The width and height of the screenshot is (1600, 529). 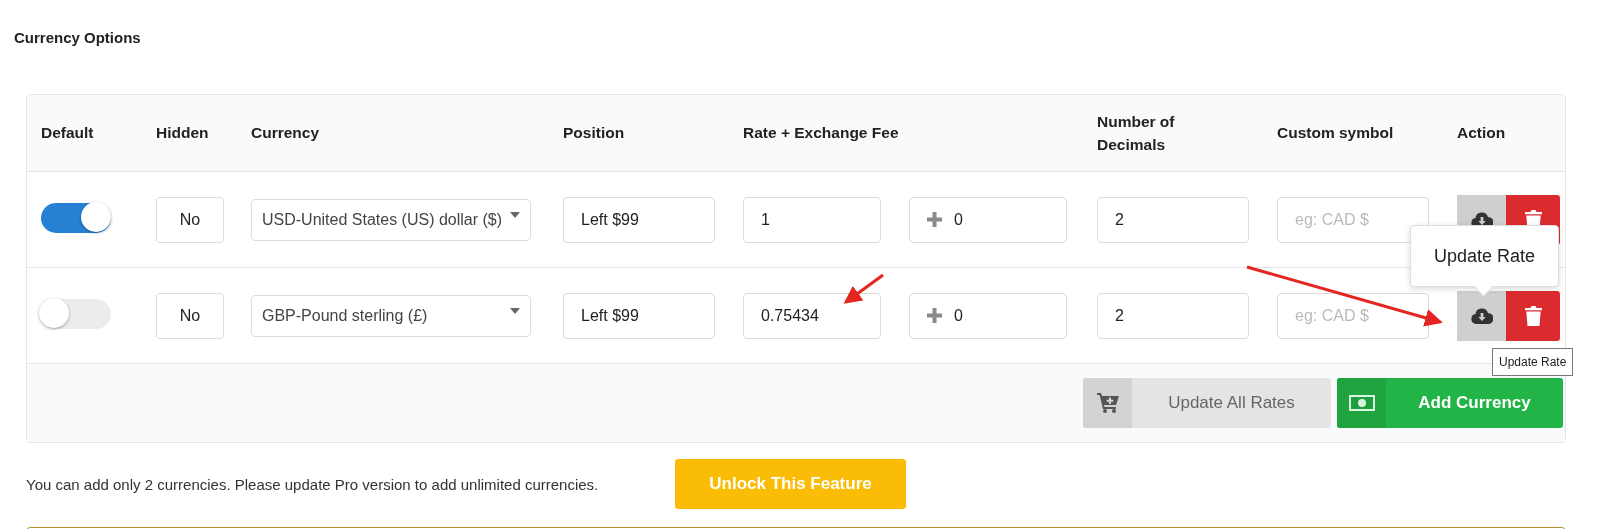 I want to click on column-header: Action, so click(x=1482, y=133).